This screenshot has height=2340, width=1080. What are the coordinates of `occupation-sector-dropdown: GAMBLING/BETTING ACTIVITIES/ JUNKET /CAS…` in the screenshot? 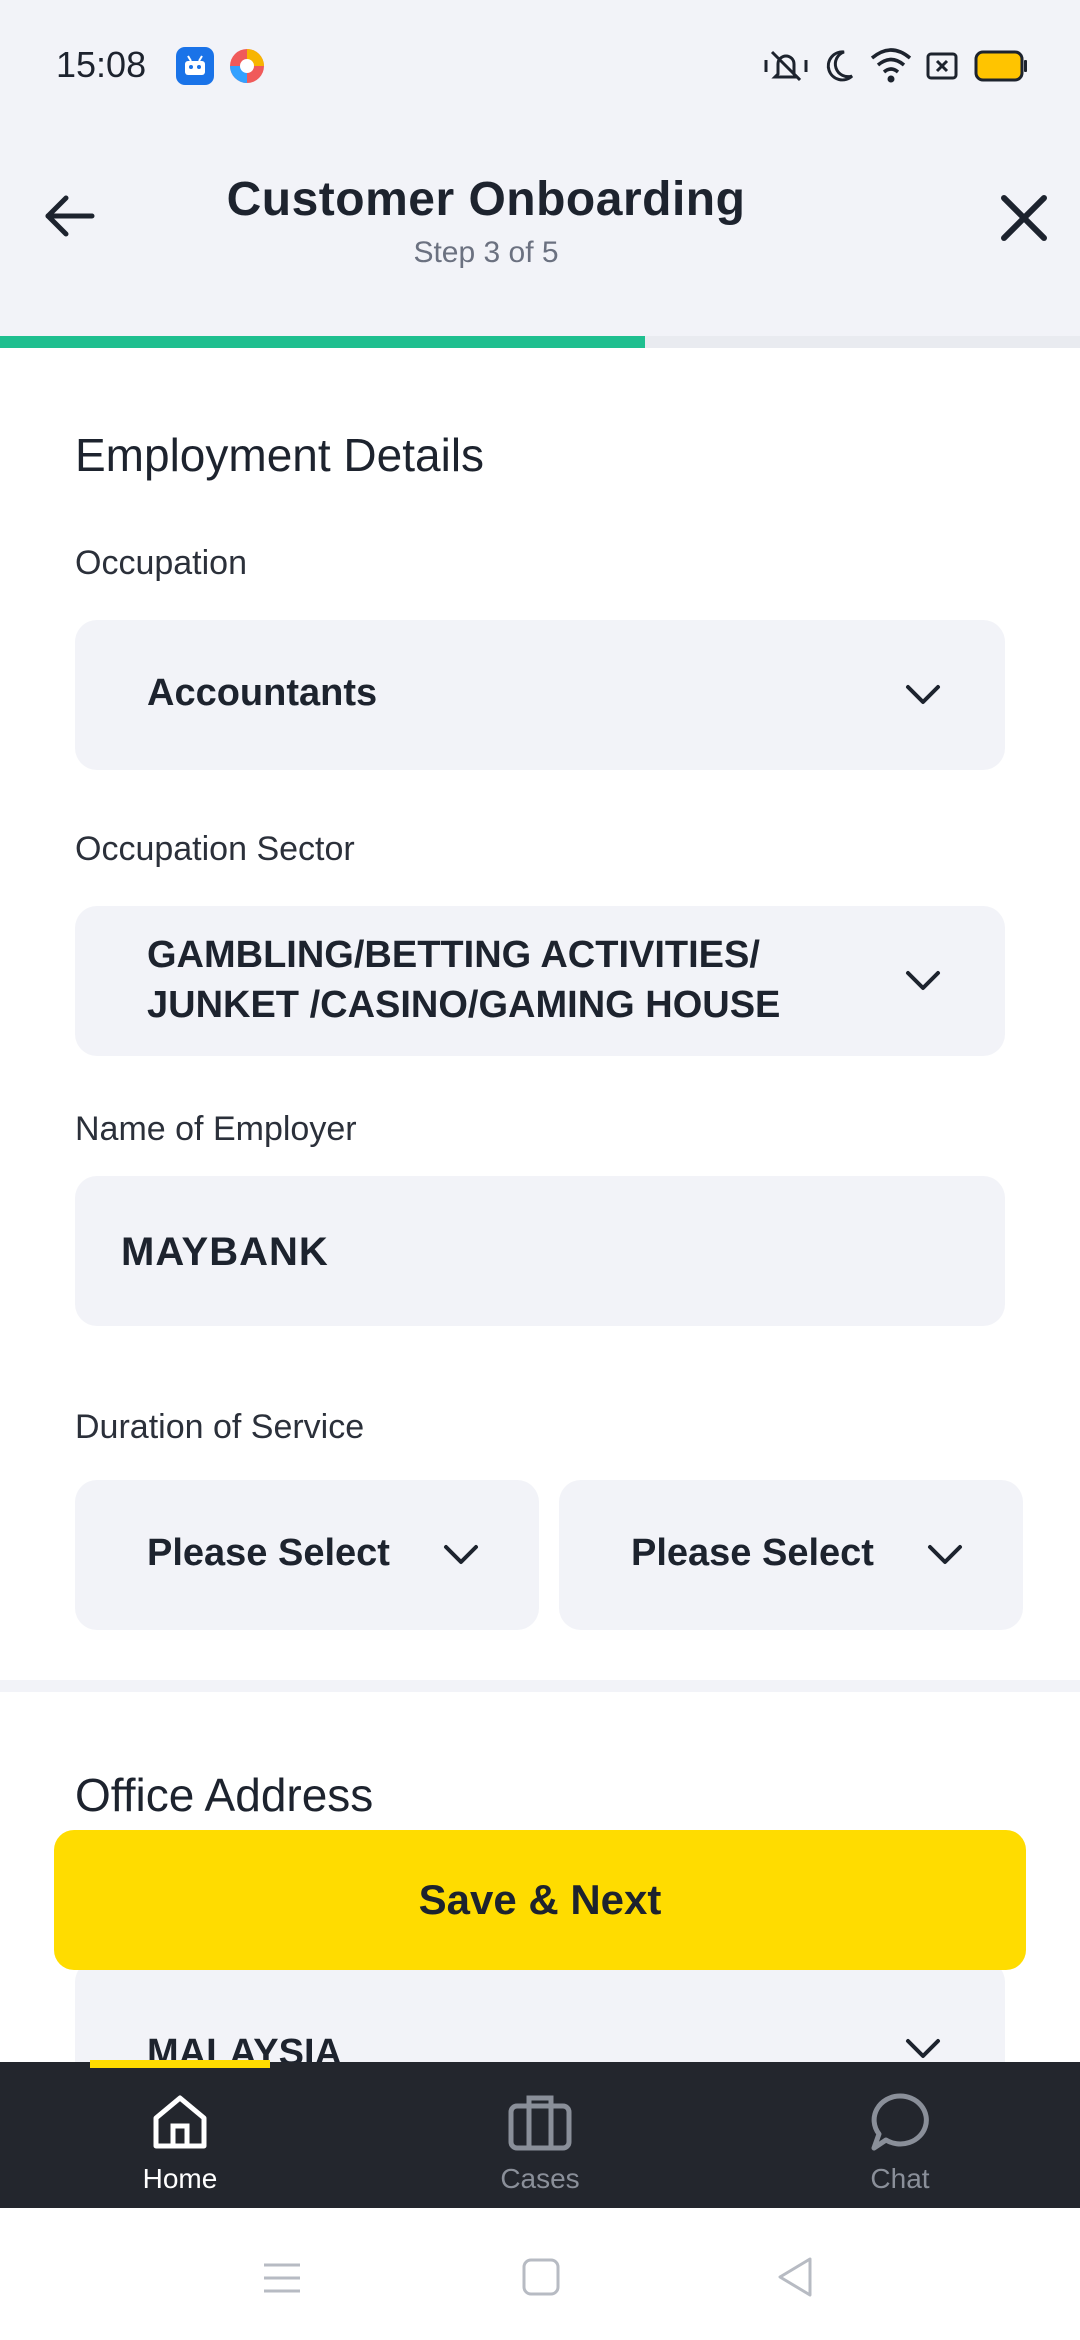 It's located at (540, 981).